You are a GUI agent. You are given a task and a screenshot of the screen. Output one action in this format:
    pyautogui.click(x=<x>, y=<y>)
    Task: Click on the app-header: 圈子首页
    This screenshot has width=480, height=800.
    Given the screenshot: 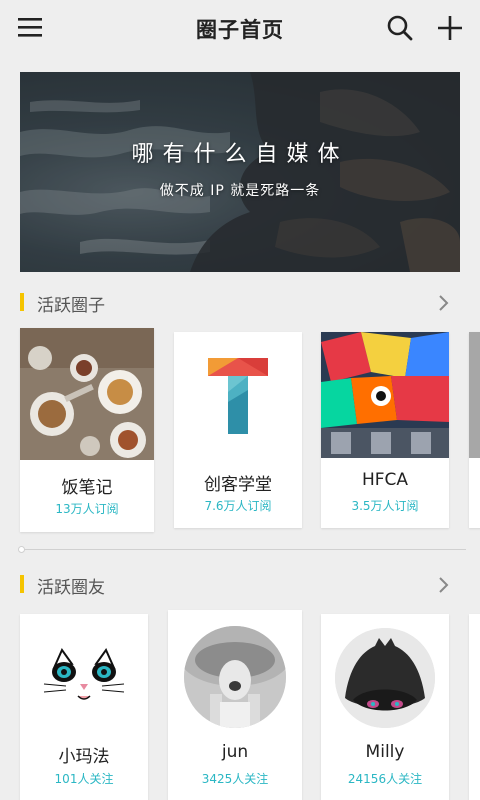 What is the action you would take?
    pyautogui.click(x=240, y=28)
    